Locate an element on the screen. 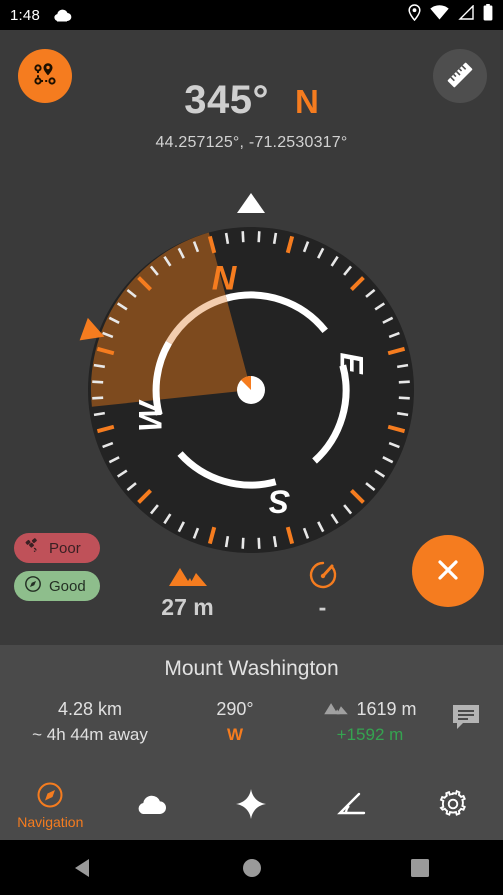 This screenshot has width=503, height=895. metric-altitude-value: 27 m is located at coordinates (187, 607).